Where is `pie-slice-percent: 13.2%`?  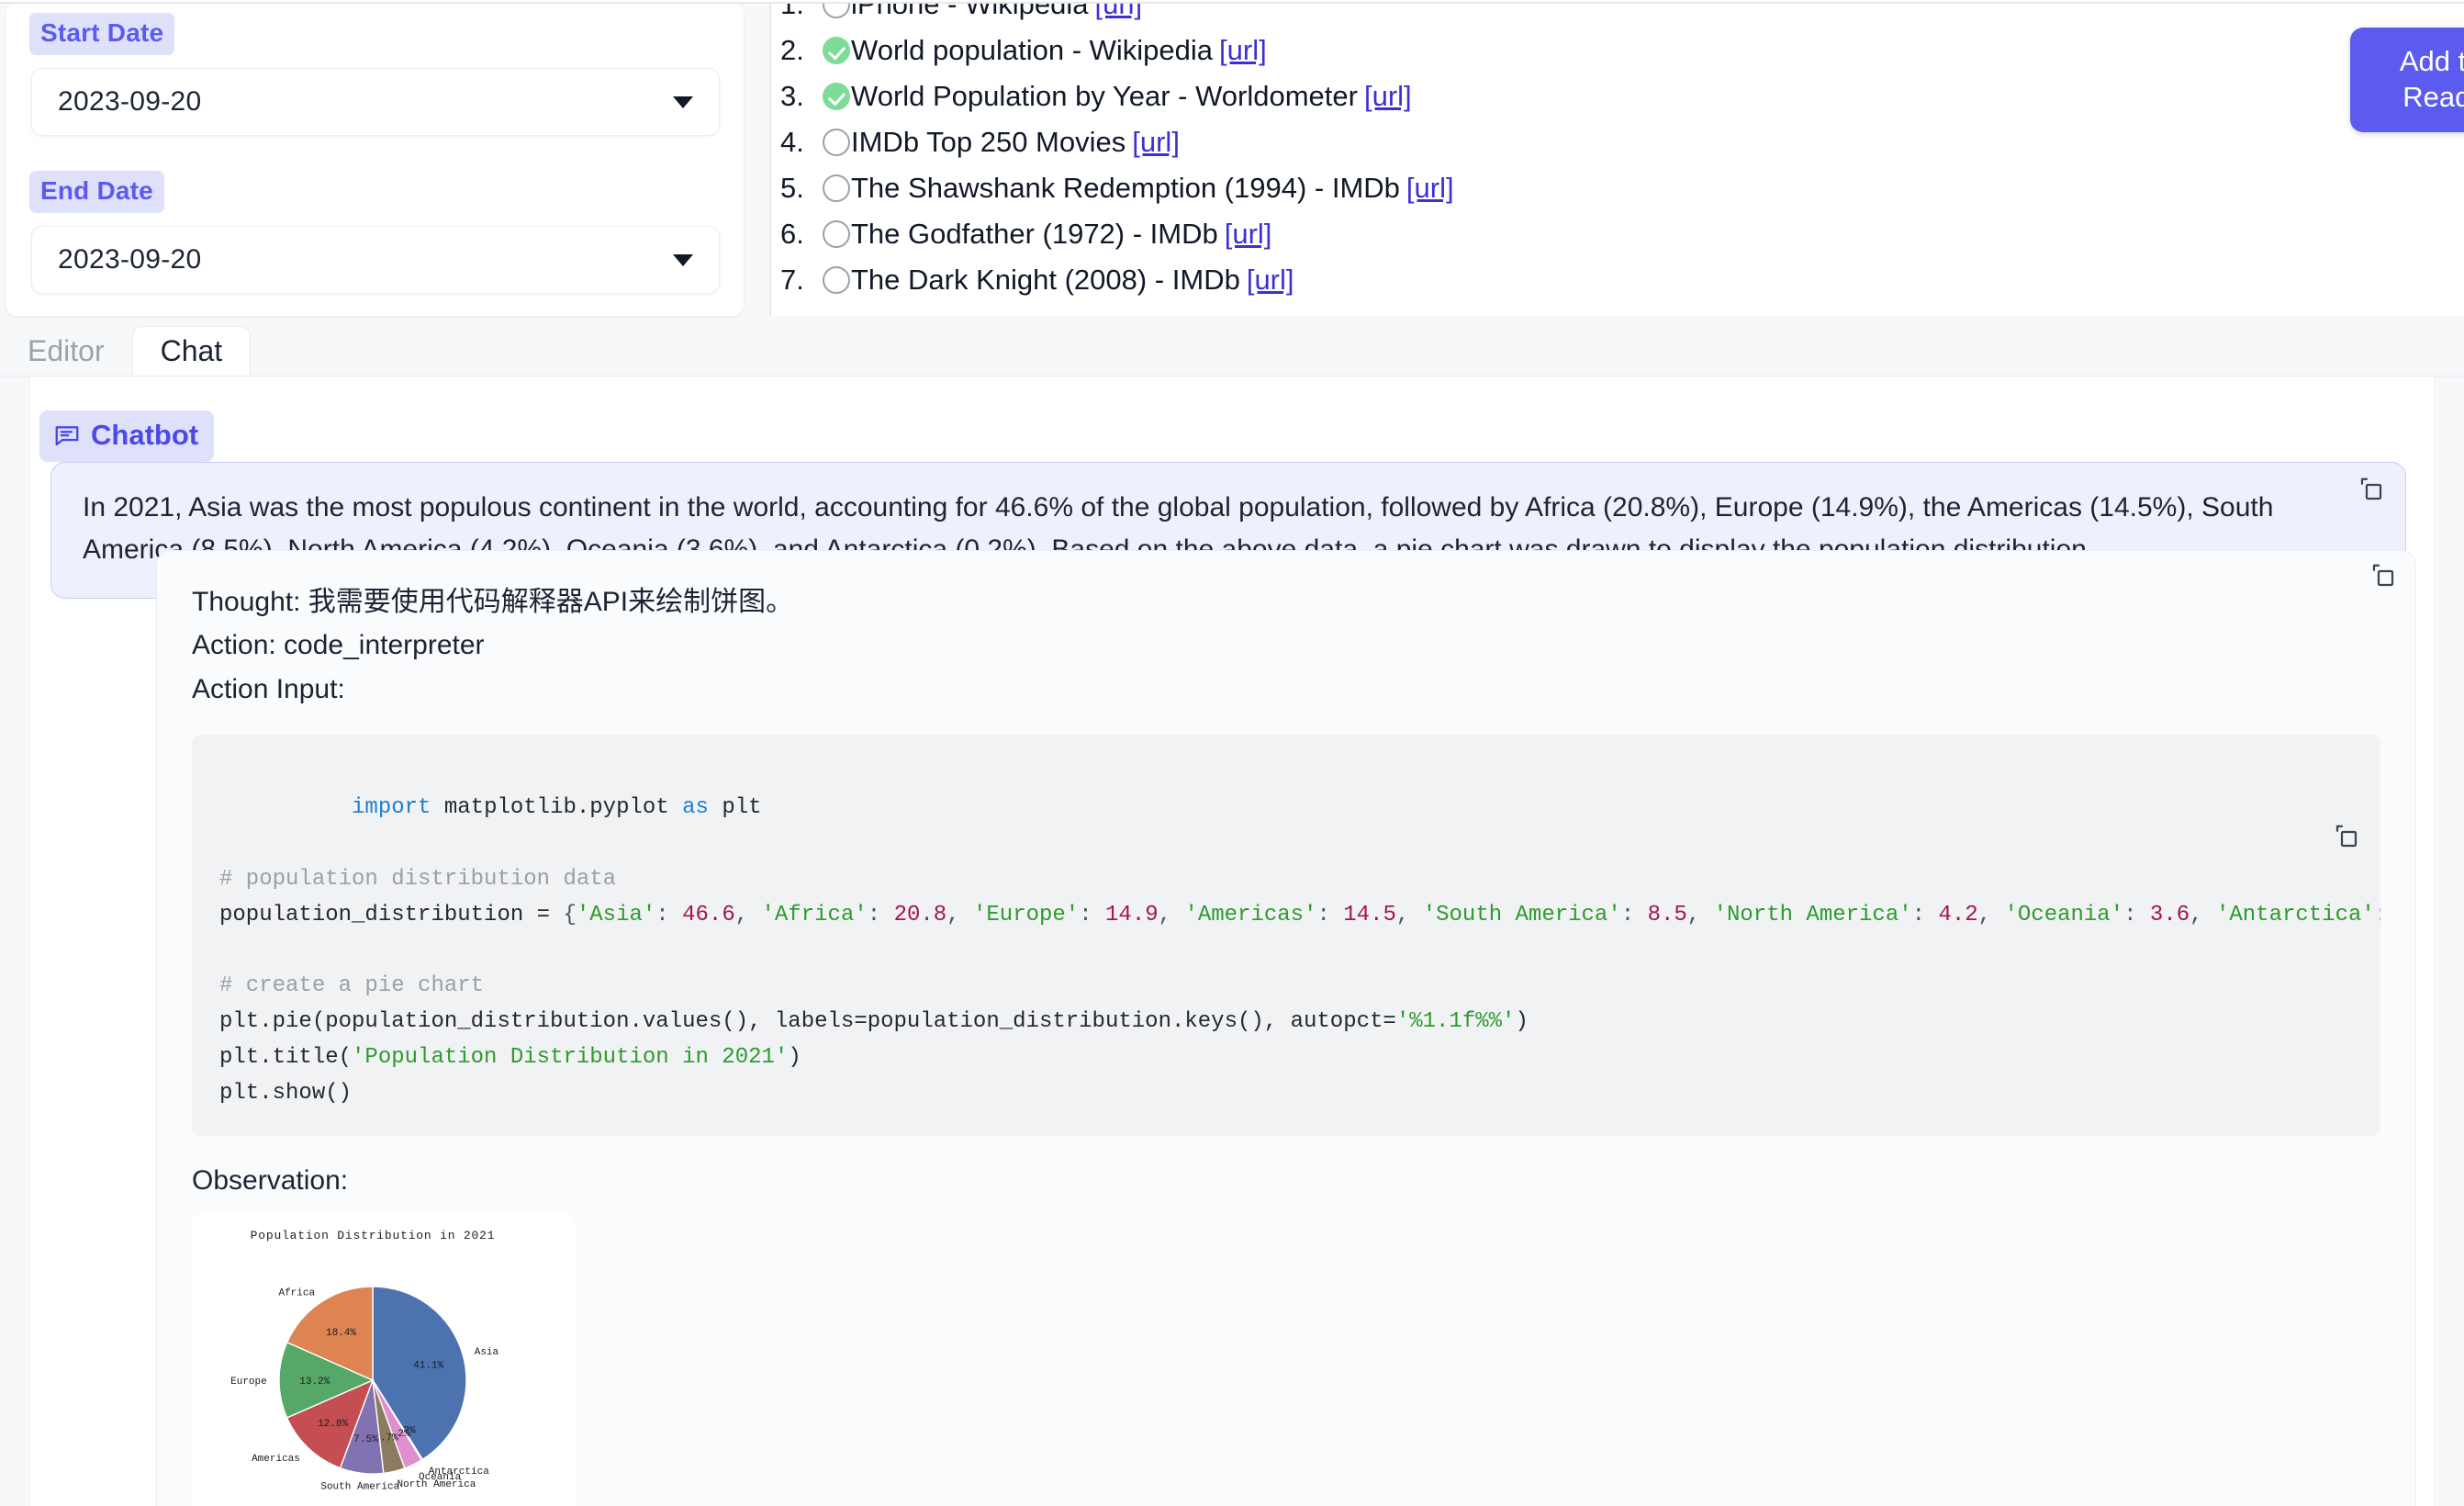 pie-slice-percent: 13.2% is located at coordinates (314, 1382).